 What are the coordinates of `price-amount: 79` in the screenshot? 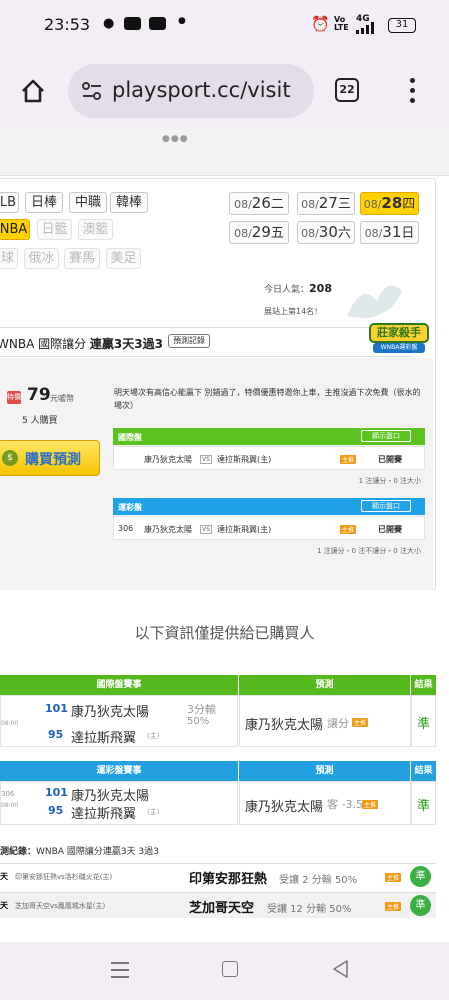 It's located at (39, 395).